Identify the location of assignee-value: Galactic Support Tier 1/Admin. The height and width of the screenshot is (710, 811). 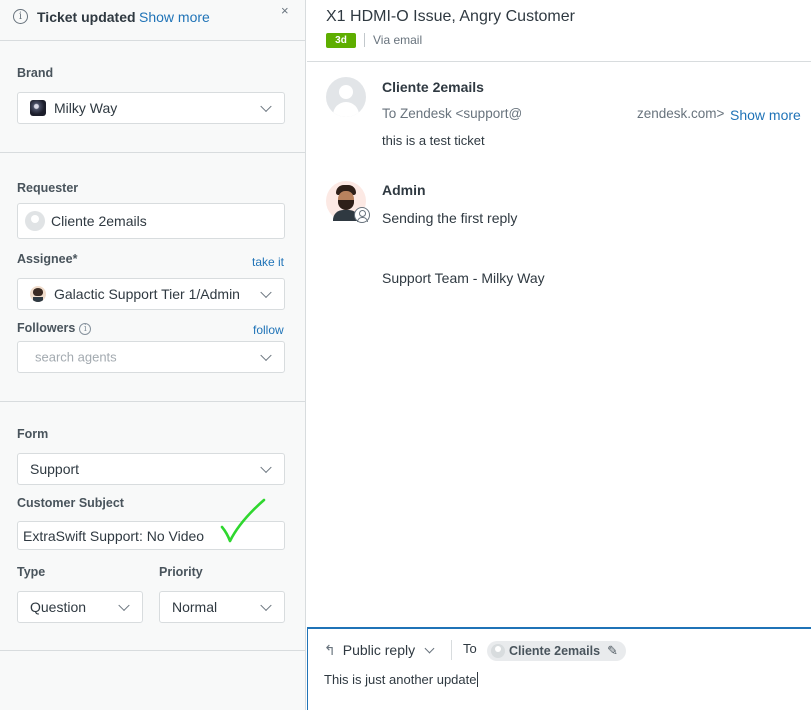
(147, 294).